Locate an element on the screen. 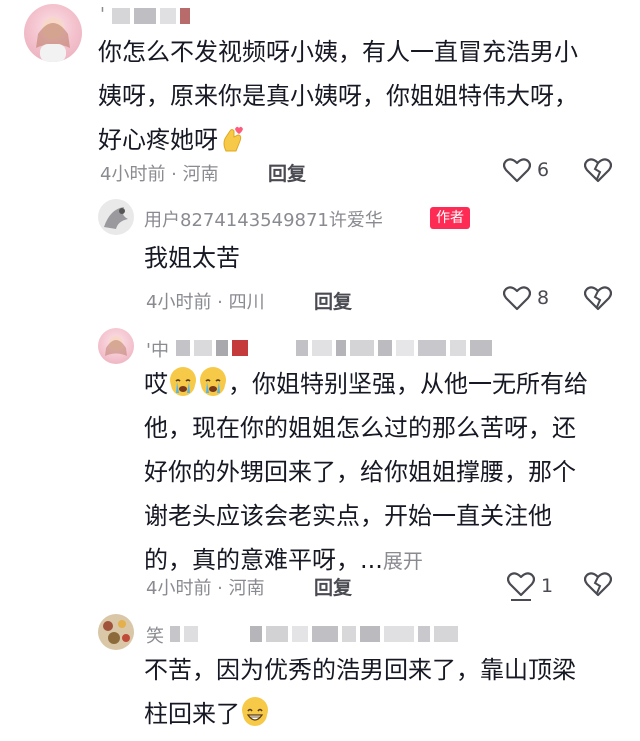 The width and height of the screenshot is (640, 741). grin-emoji is located at coordinates (255, 711).